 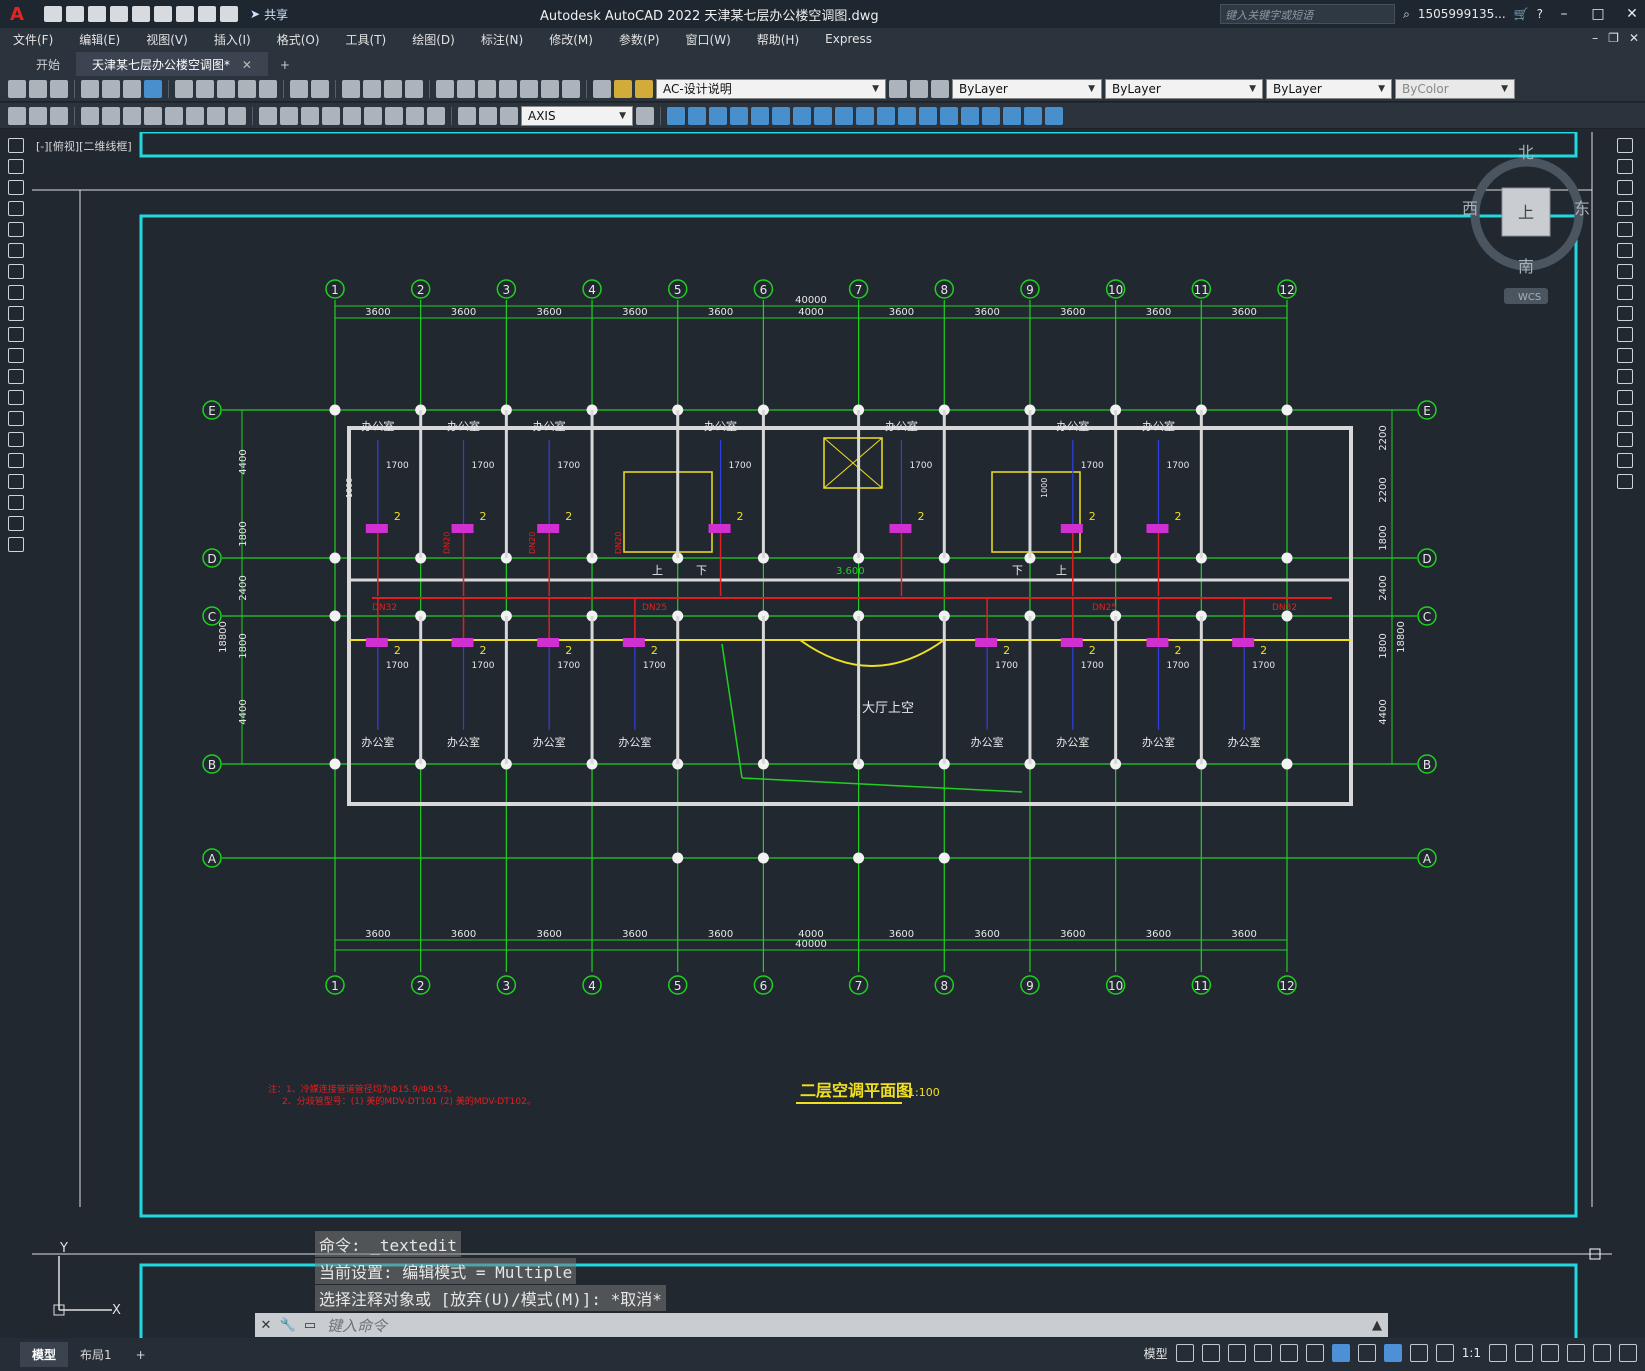 What do you see at coordinates (1027, 88) in the screenshot?
I see `color-dropdown: ByLayer ▼` at bounding box center [1027, 88].